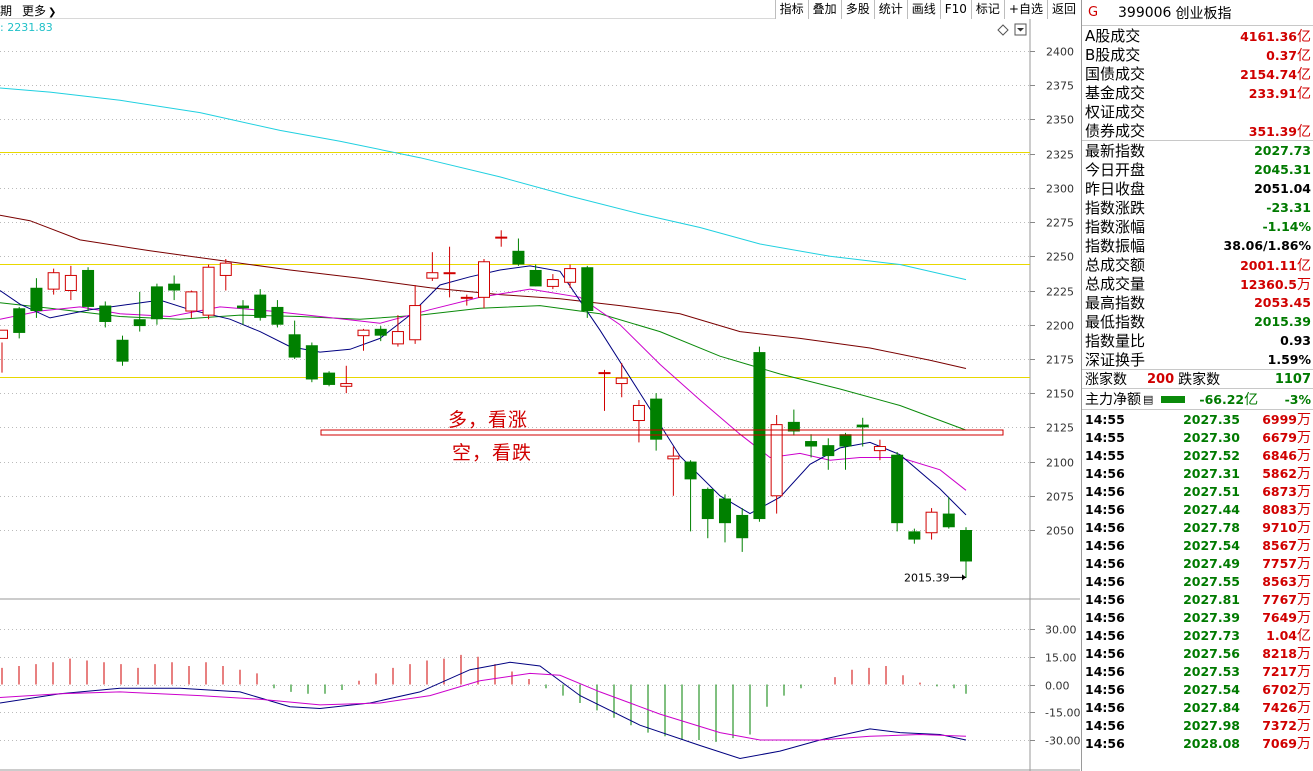  Describe the element at coordinates (1211, 491) in the screenshot. I see `tick-price: 2027.51` at that location.